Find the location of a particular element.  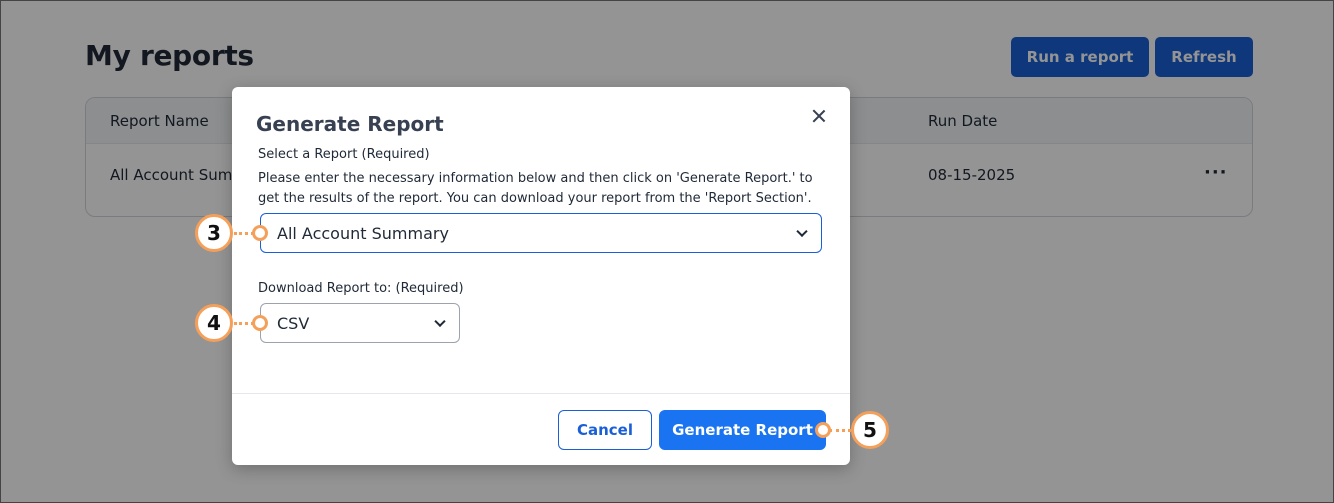

callout-badge-5: 5 is located at coordinates (870, 430).